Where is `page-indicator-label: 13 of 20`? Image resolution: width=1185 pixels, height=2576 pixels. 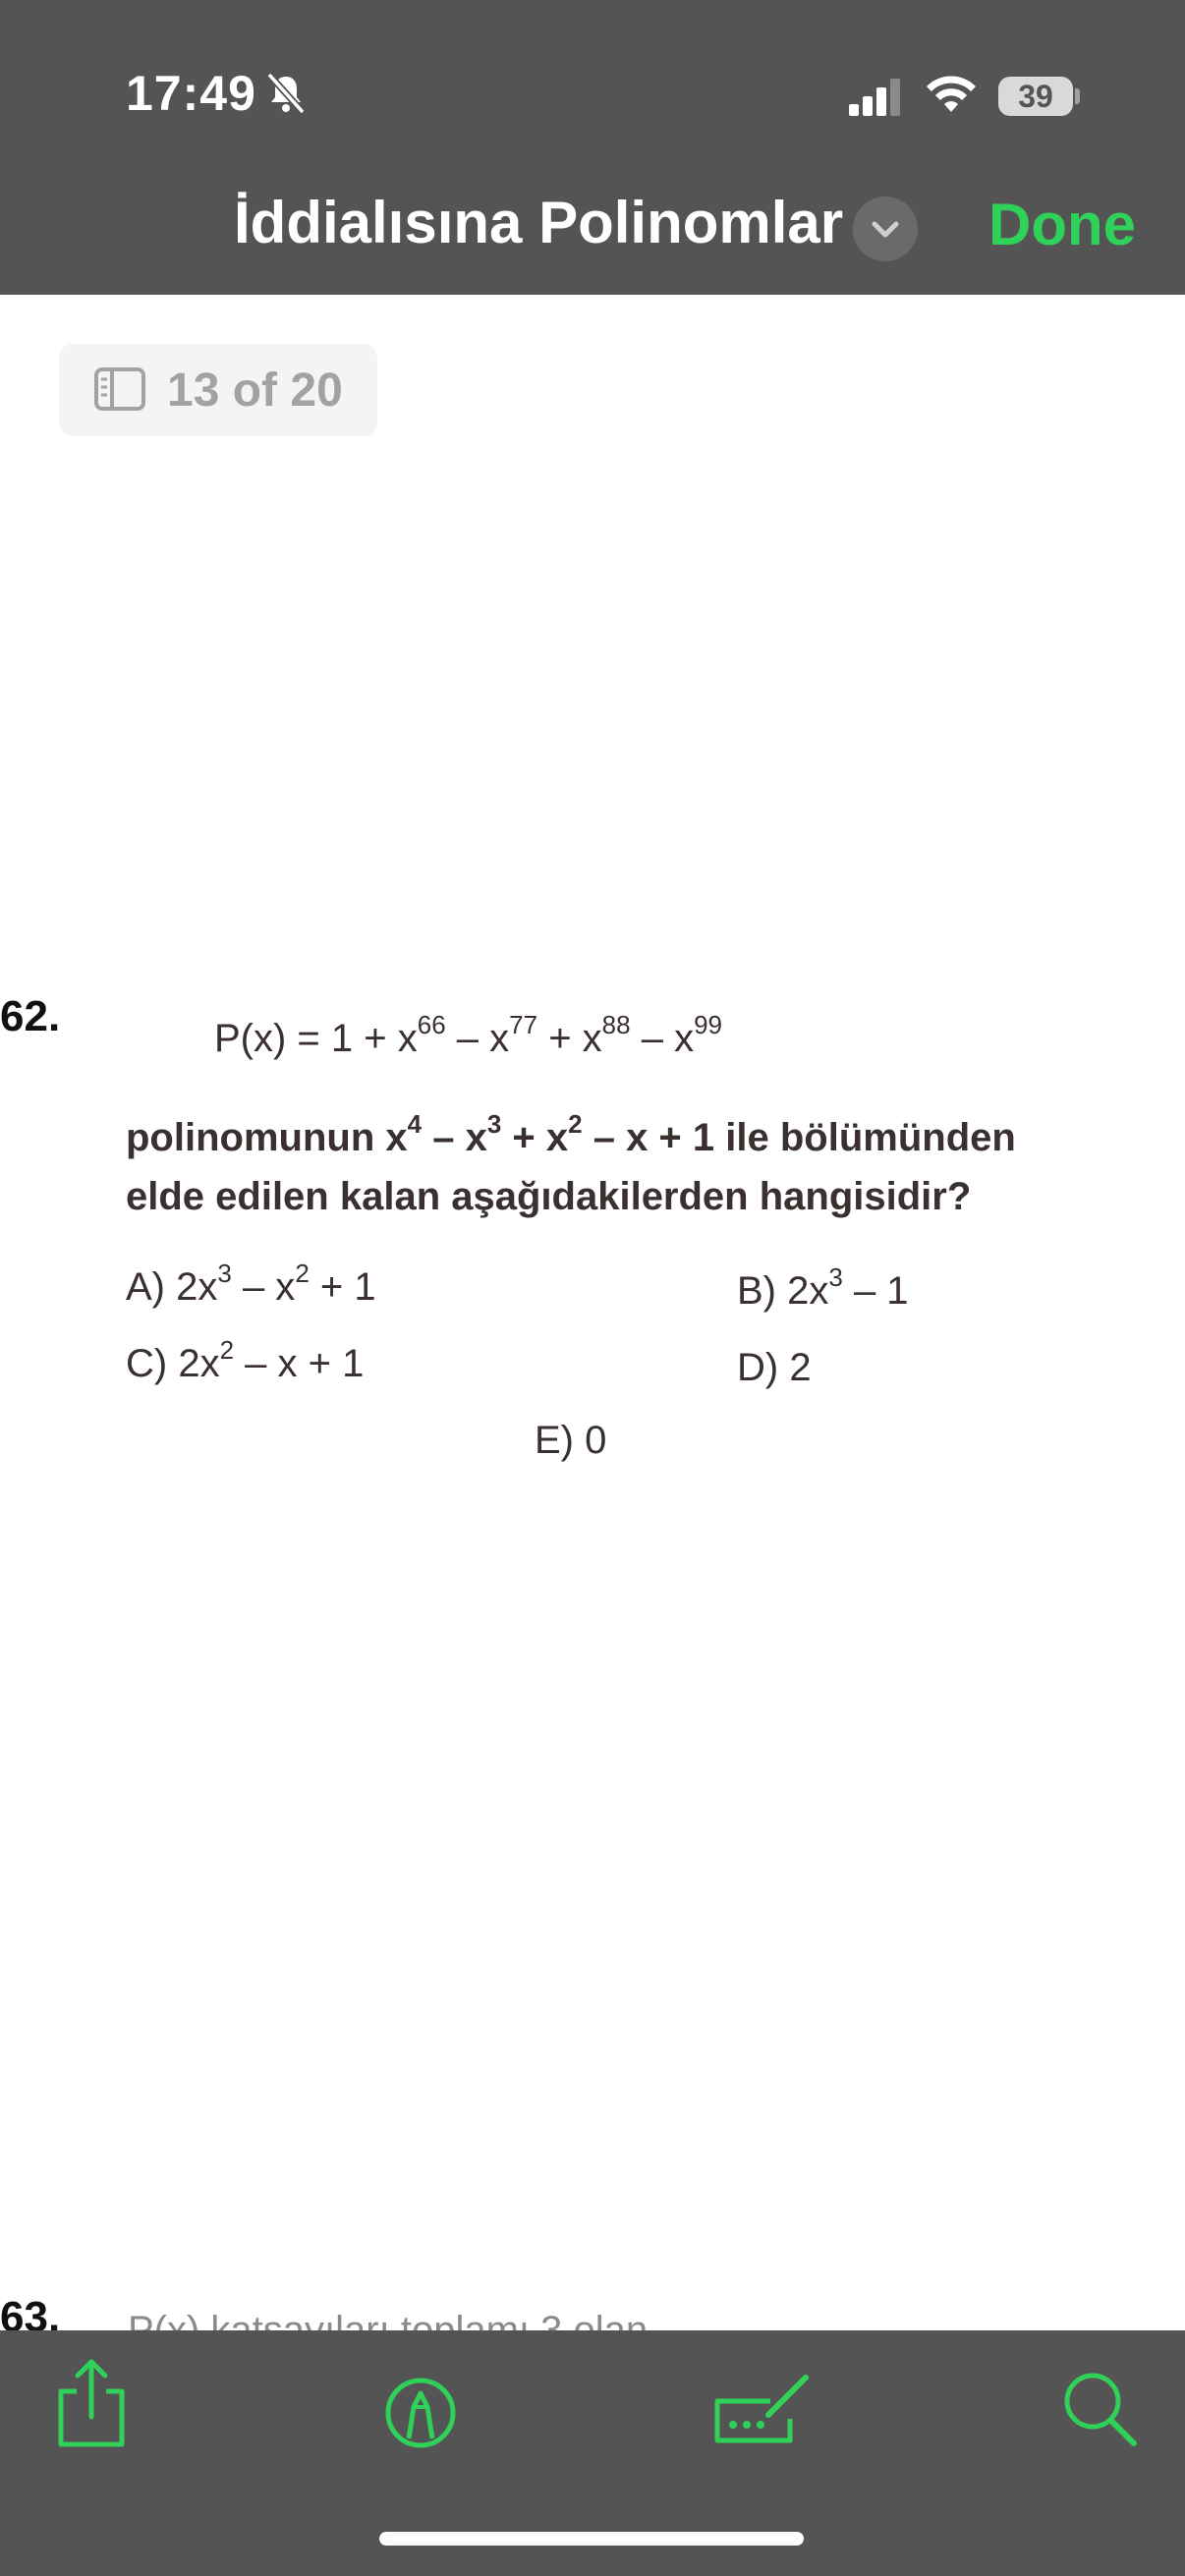 page-indicator-label: 13 of 20 is located at coordinates (255, 390).